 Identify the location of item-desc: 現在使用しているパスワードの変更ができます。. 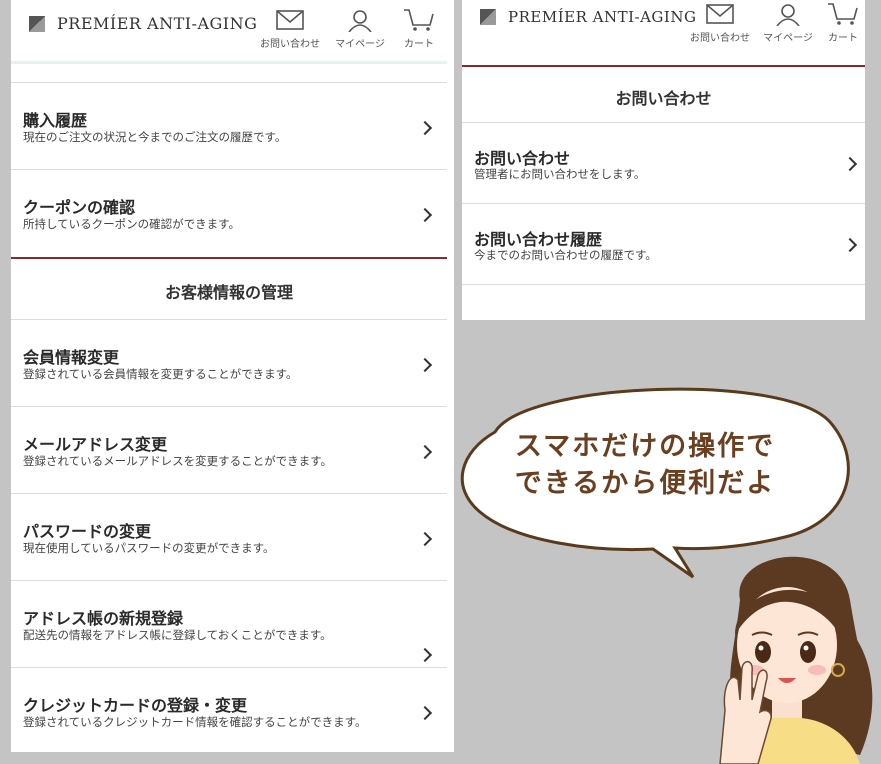
(149, 548).